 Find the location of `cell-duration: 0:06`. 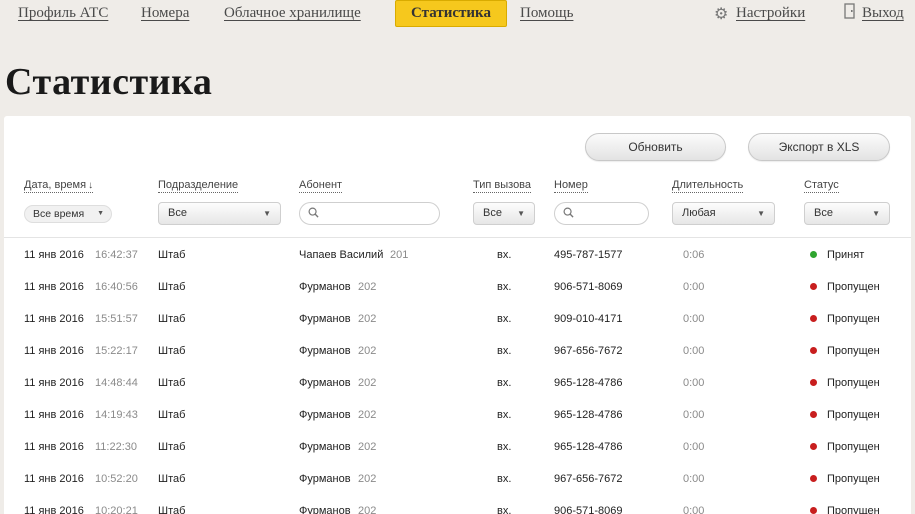

cell-duration: 0:06 is located at coordinates (694, 255).